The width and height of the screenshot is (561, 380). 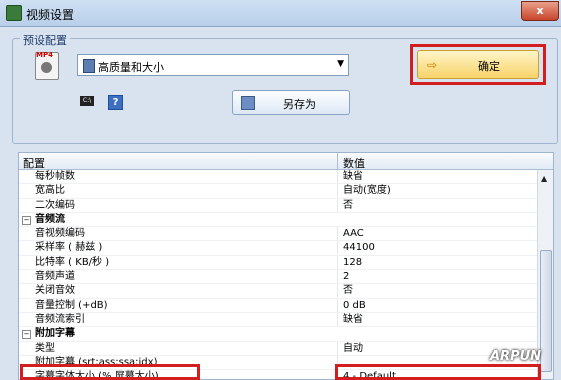 What do you see at coordinates (45, 40) in the screenshot?
I see `preset-group-label: 预设配置` at bounding box center [45, 40].